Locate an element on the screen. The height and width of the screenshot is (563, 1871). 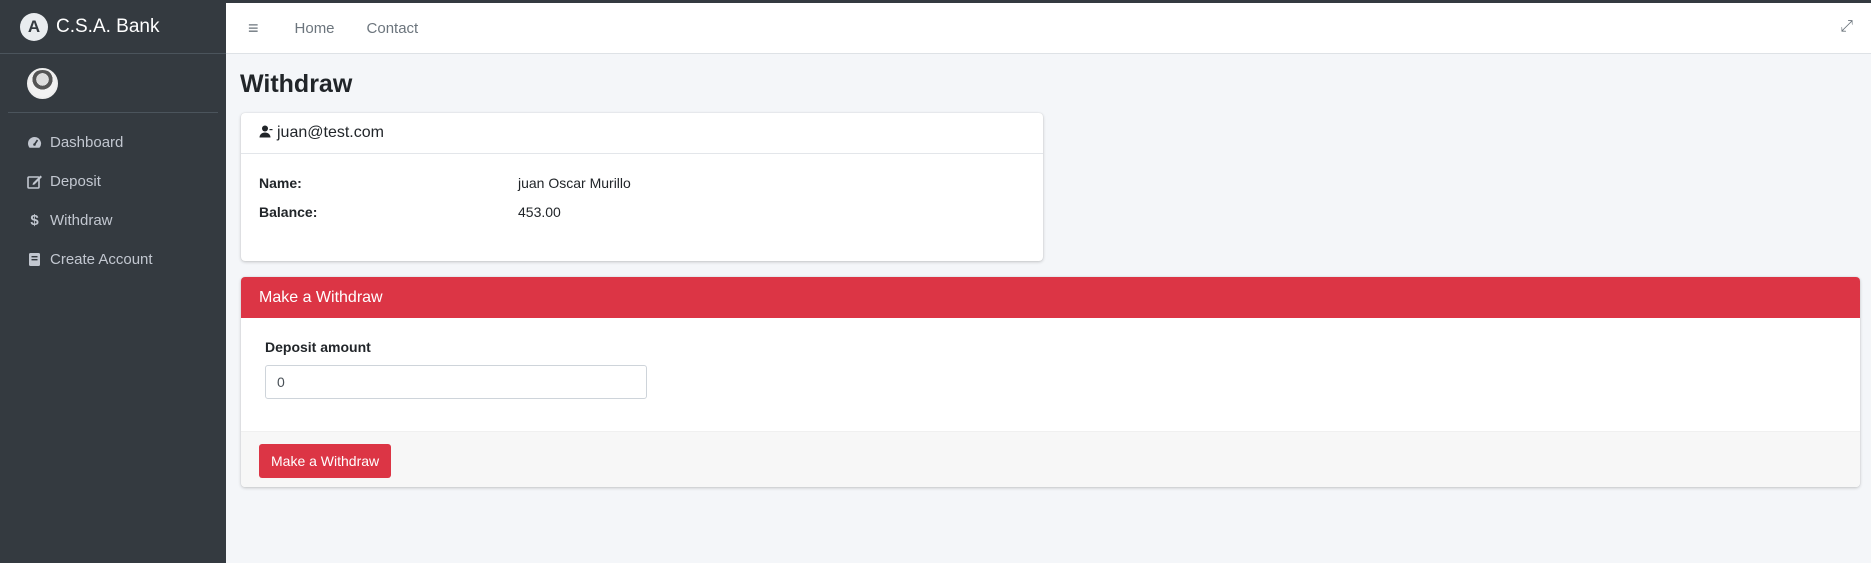
balance-label: Balance: is located at coordinates (288, 212).